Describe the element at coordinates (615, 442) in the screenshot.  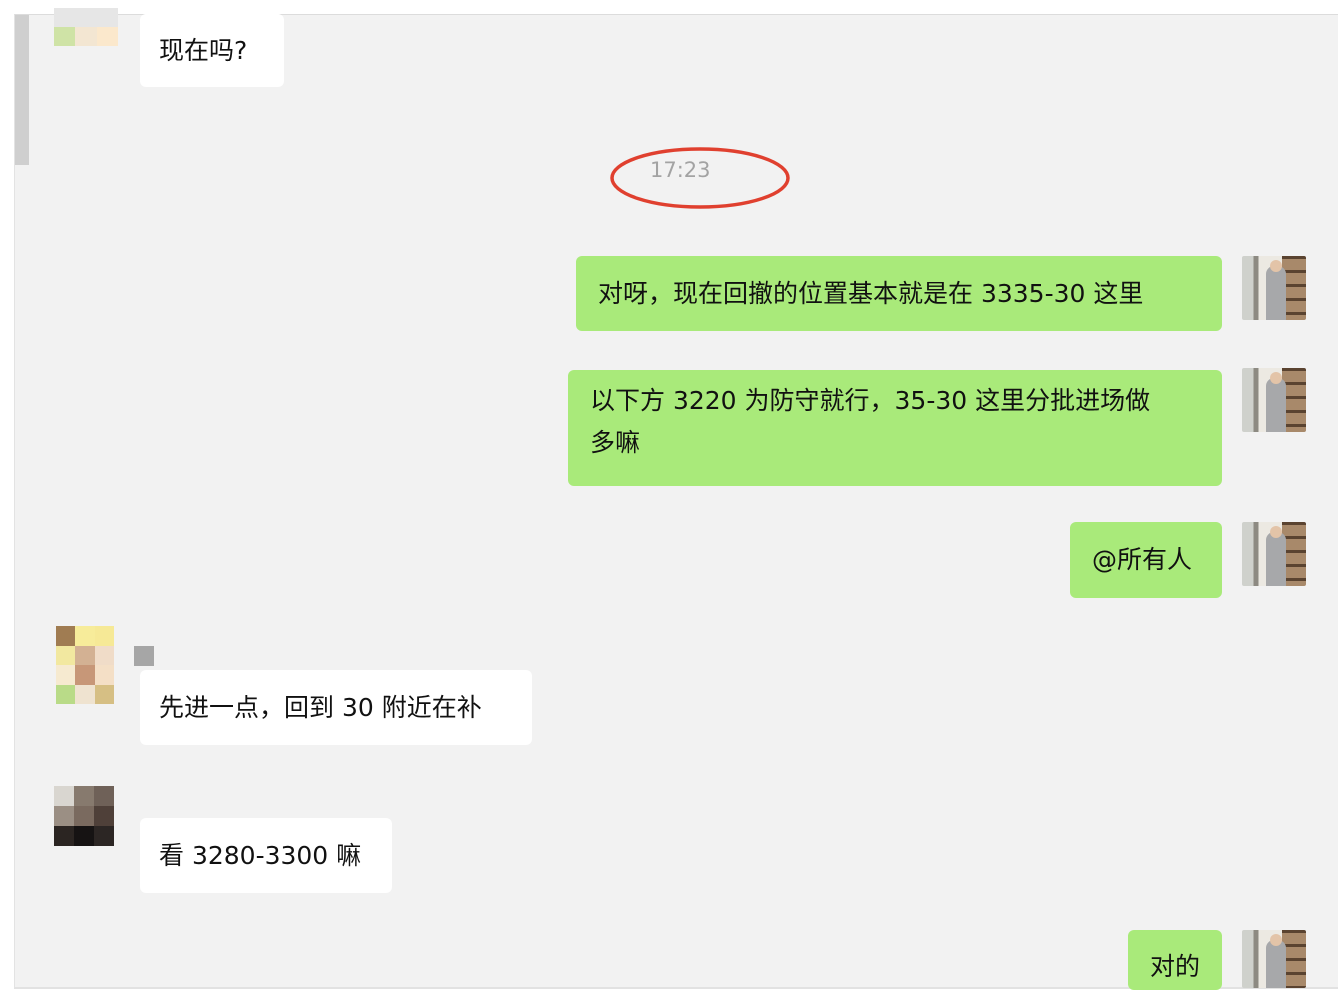
I see `message-text-line: 多嘛` at that location.